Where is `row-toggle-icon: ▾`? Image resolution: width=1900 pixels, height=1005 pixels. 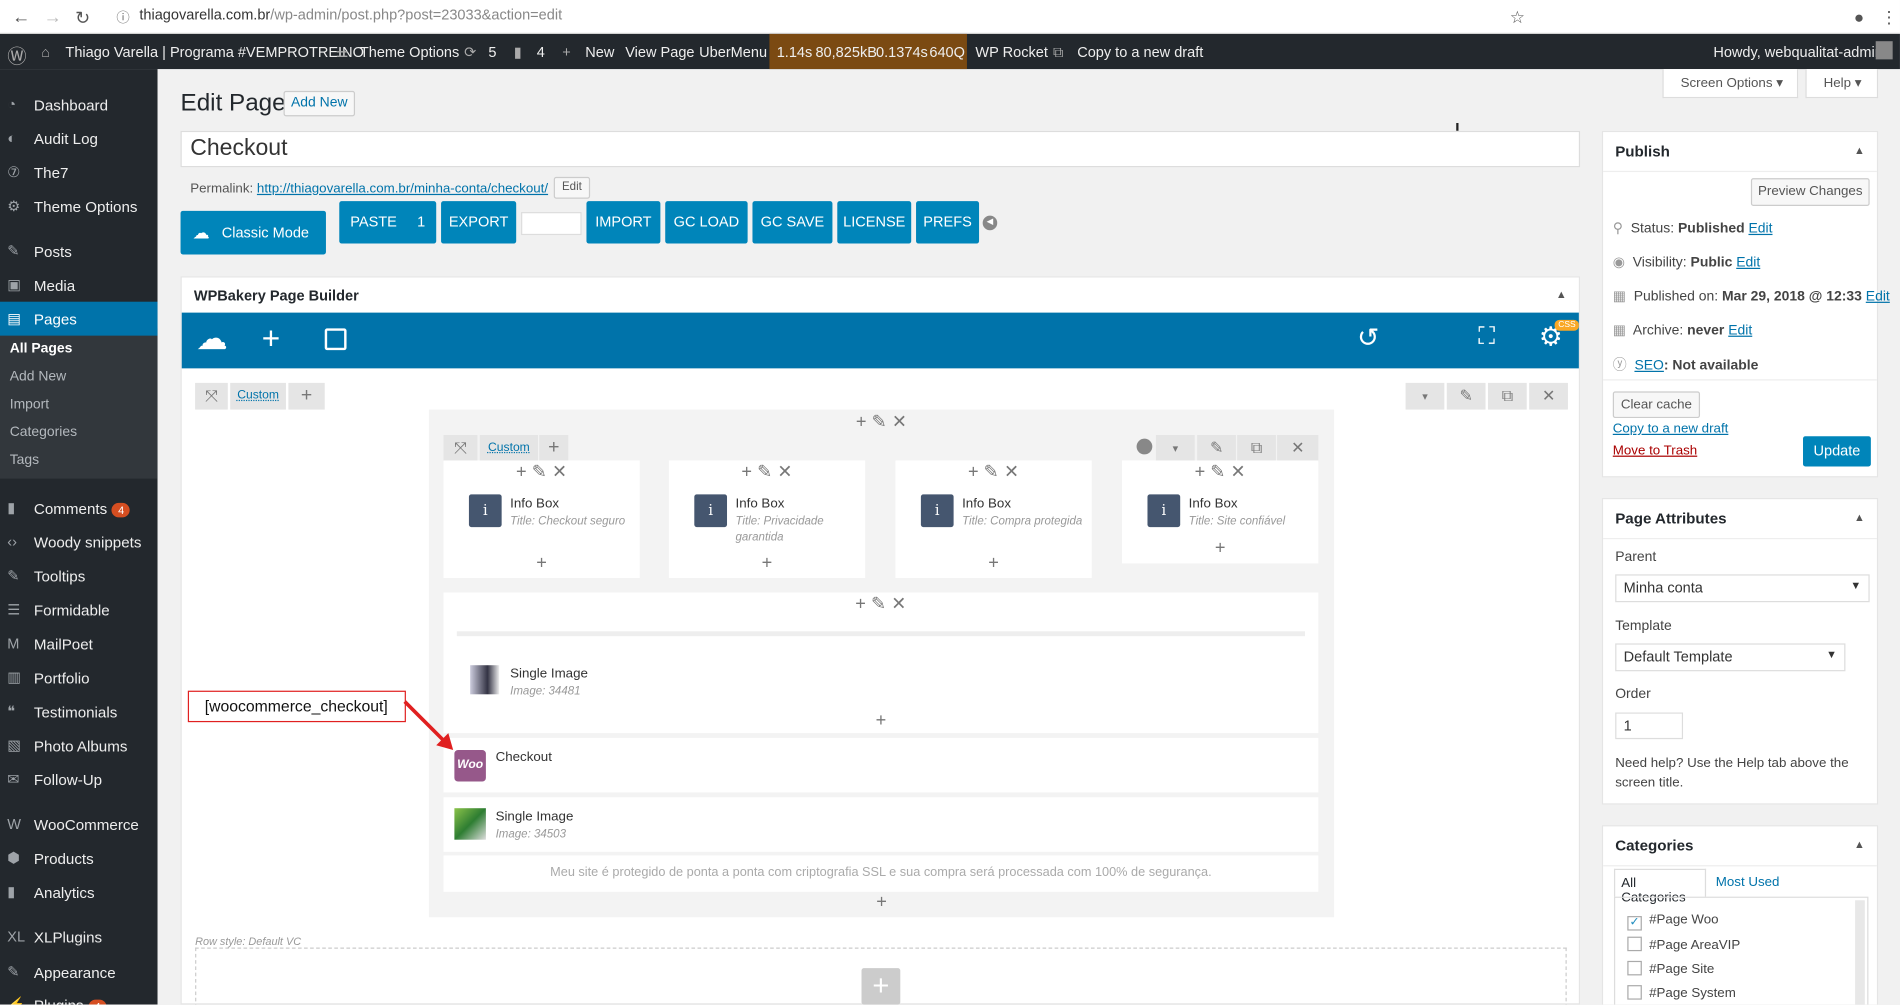 row-toggle-icon: ▾ is located at coordinates (1425, 396).